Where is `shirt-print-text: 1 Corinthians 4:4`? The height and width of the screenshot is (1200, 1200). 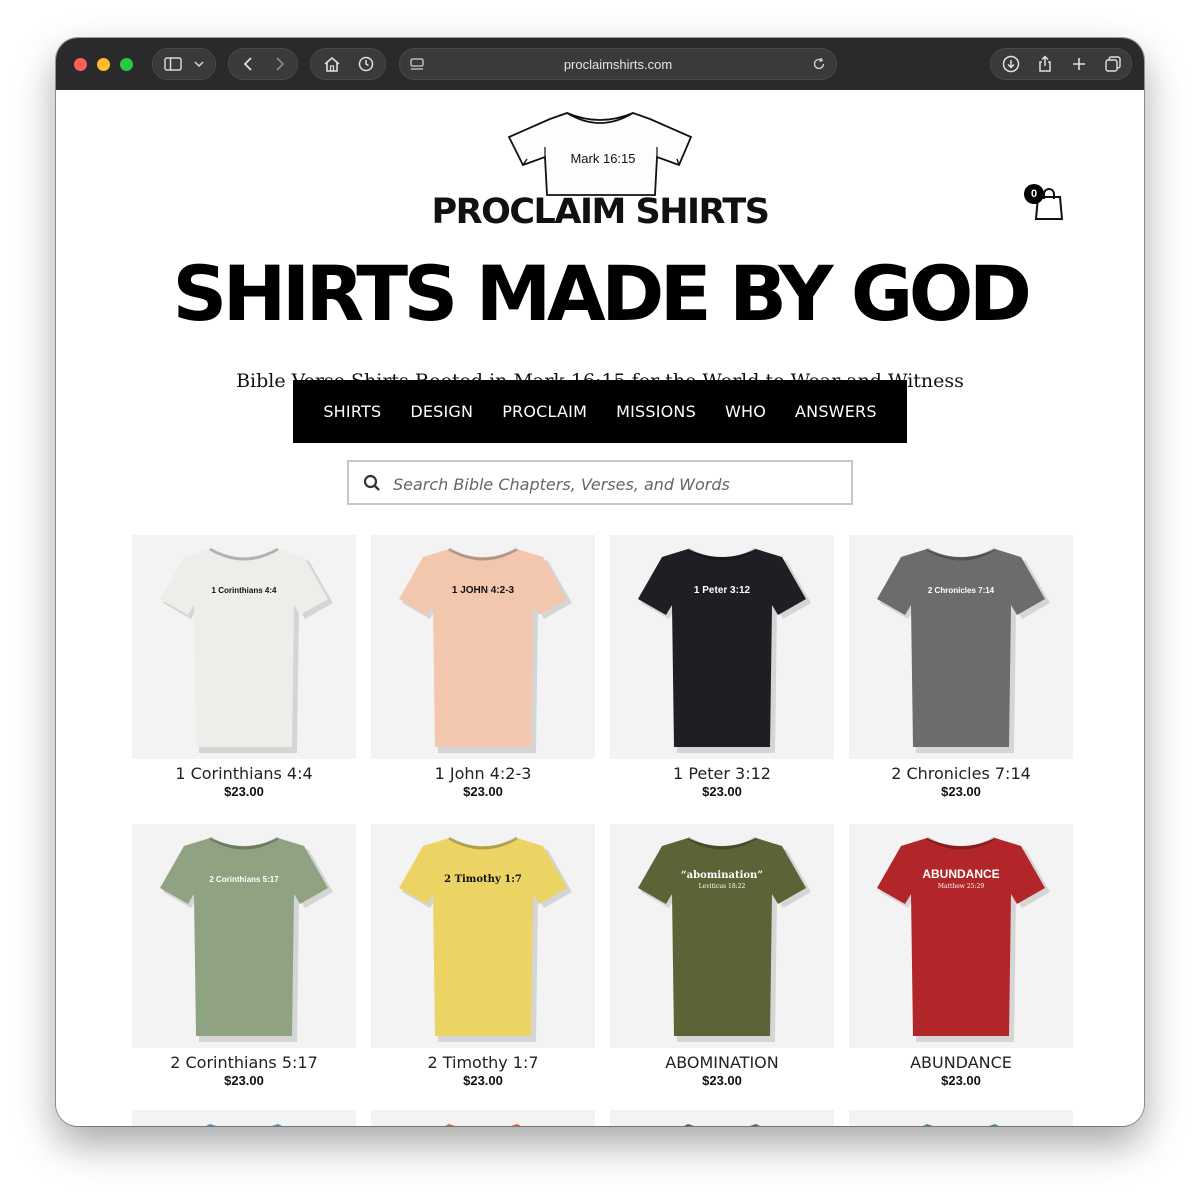
shirt-print-text: 1 Corinthians 4:4 is located at coordinates (244, 590).